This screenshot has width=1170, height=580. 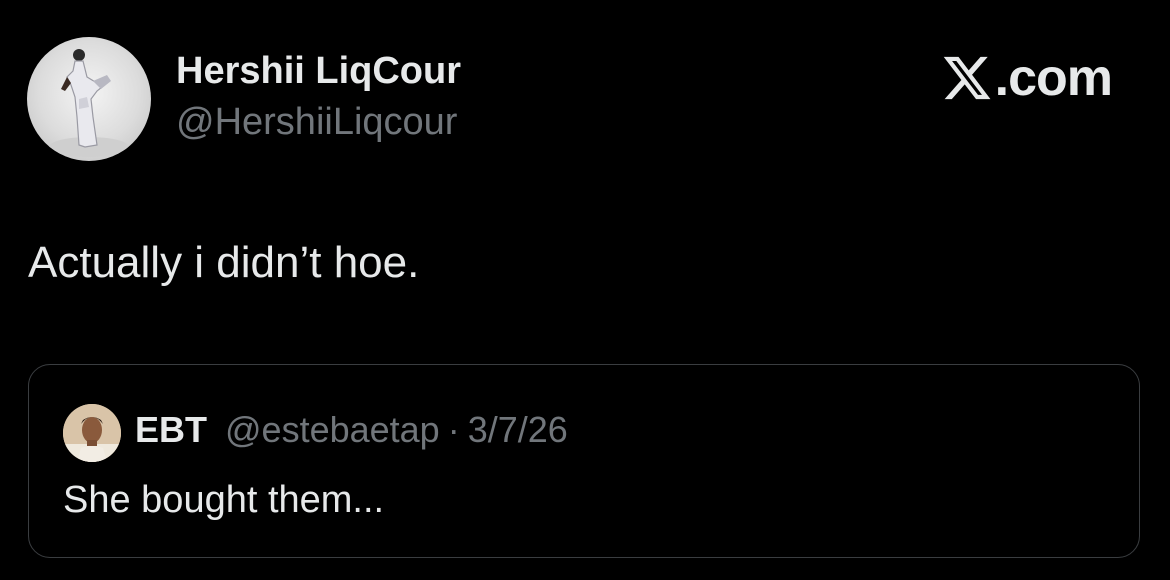 I want to click on post-text: Actually i didn’t hoe., so click(x=224, y=262).